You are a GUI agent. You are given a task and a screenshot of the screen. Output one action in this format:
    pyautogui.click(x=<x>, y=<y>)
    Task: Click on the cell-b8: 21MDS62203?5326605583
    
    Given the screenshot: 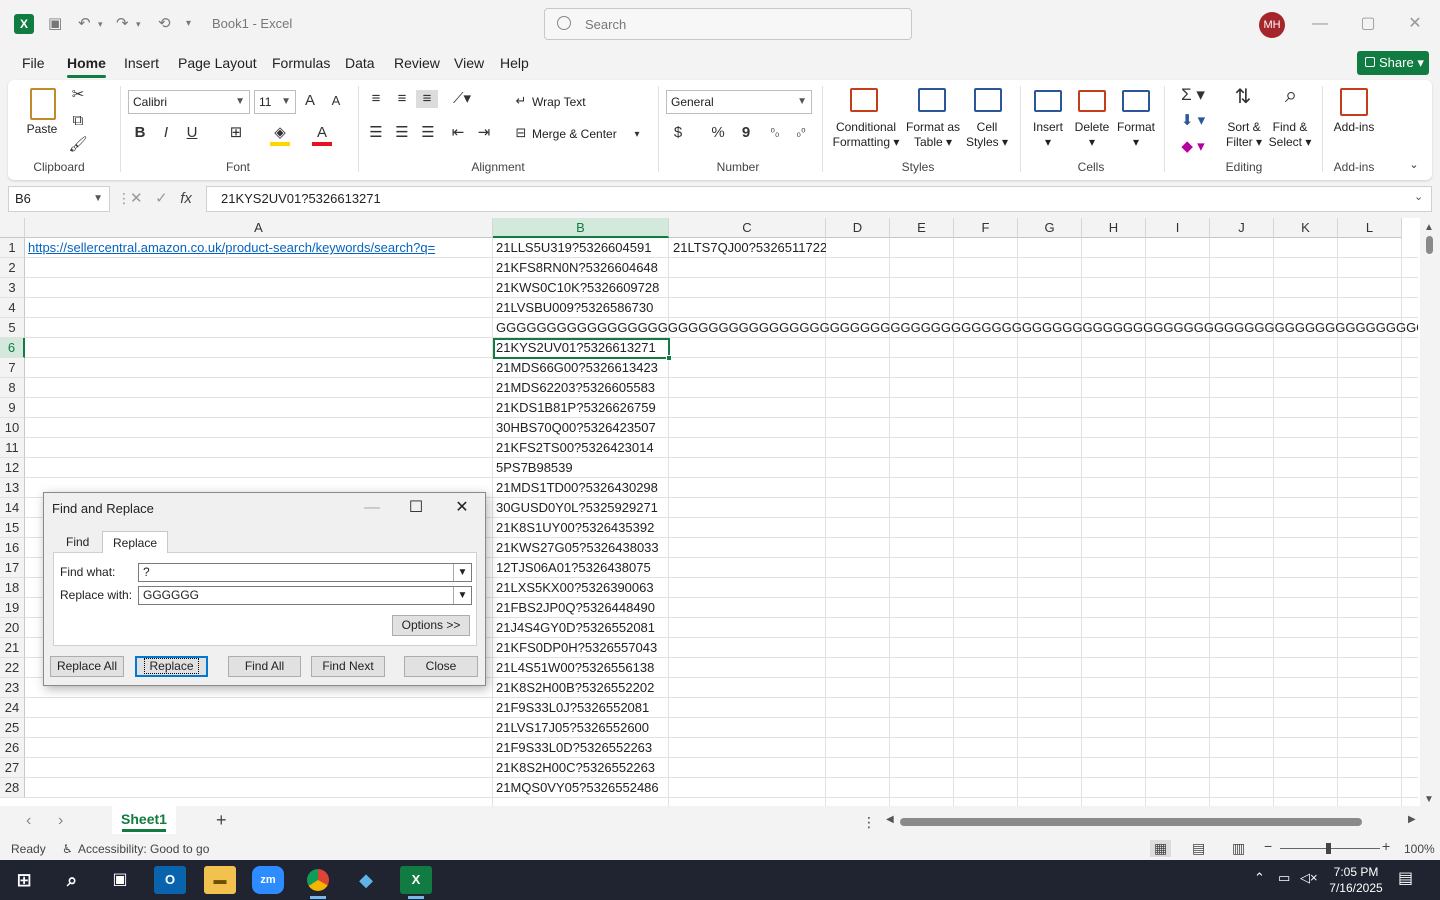 What is the action you would take?
    pyautogui.click(x=581, y=388)
    